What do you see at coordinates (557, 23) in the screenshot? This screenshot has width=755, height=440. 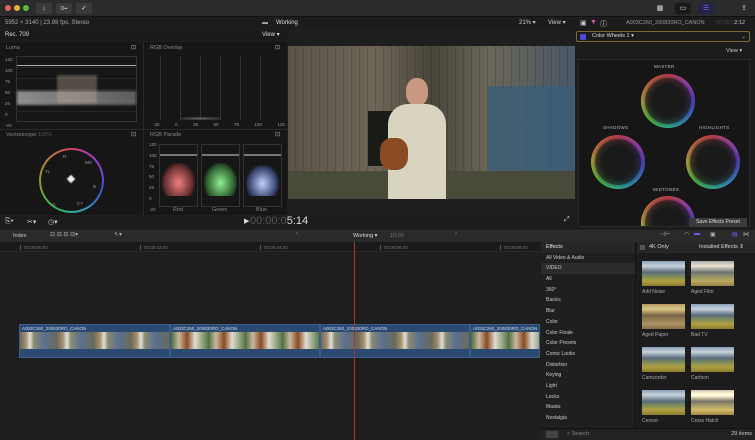 I see `viewer-view-menu: View ▾` at bounding box center [557, 23].